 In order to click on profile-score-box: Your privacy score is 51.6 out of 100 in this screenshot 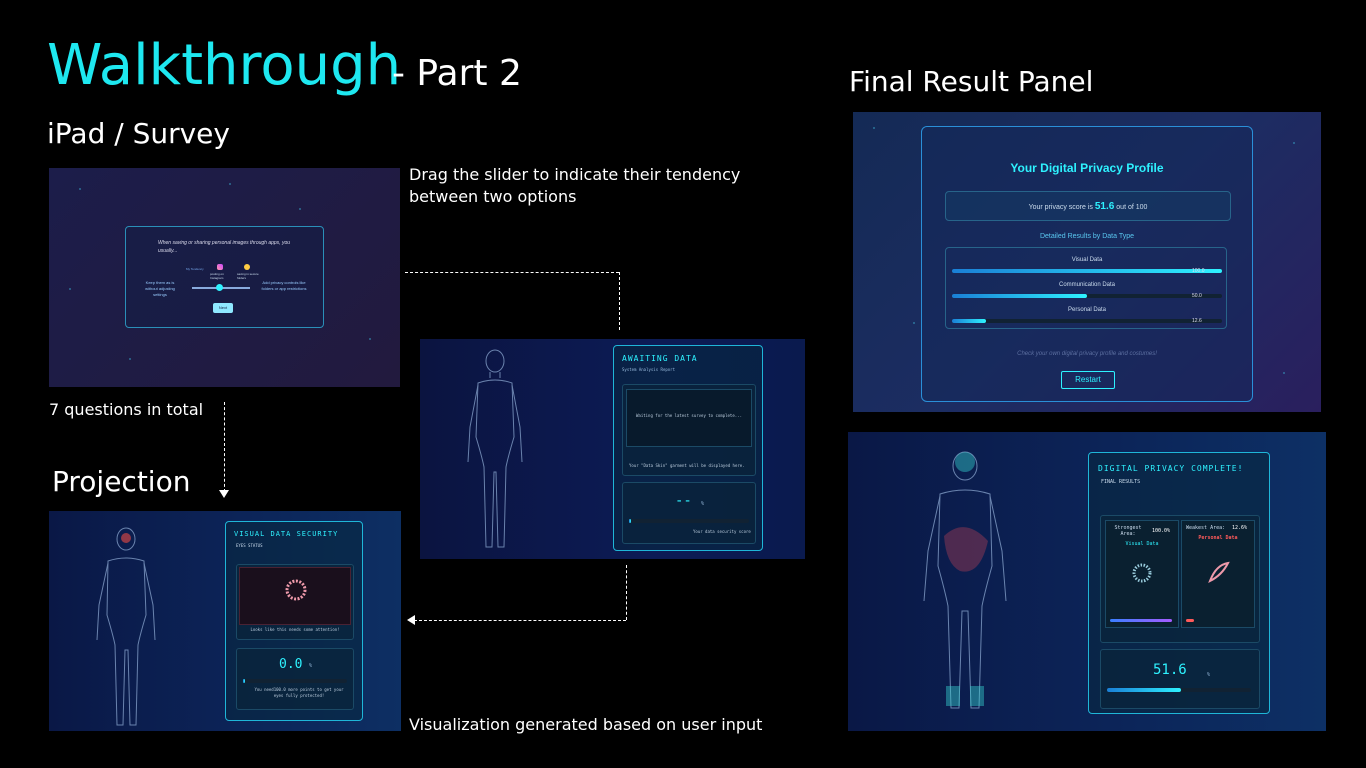, I will do `click(1088, 206)`.